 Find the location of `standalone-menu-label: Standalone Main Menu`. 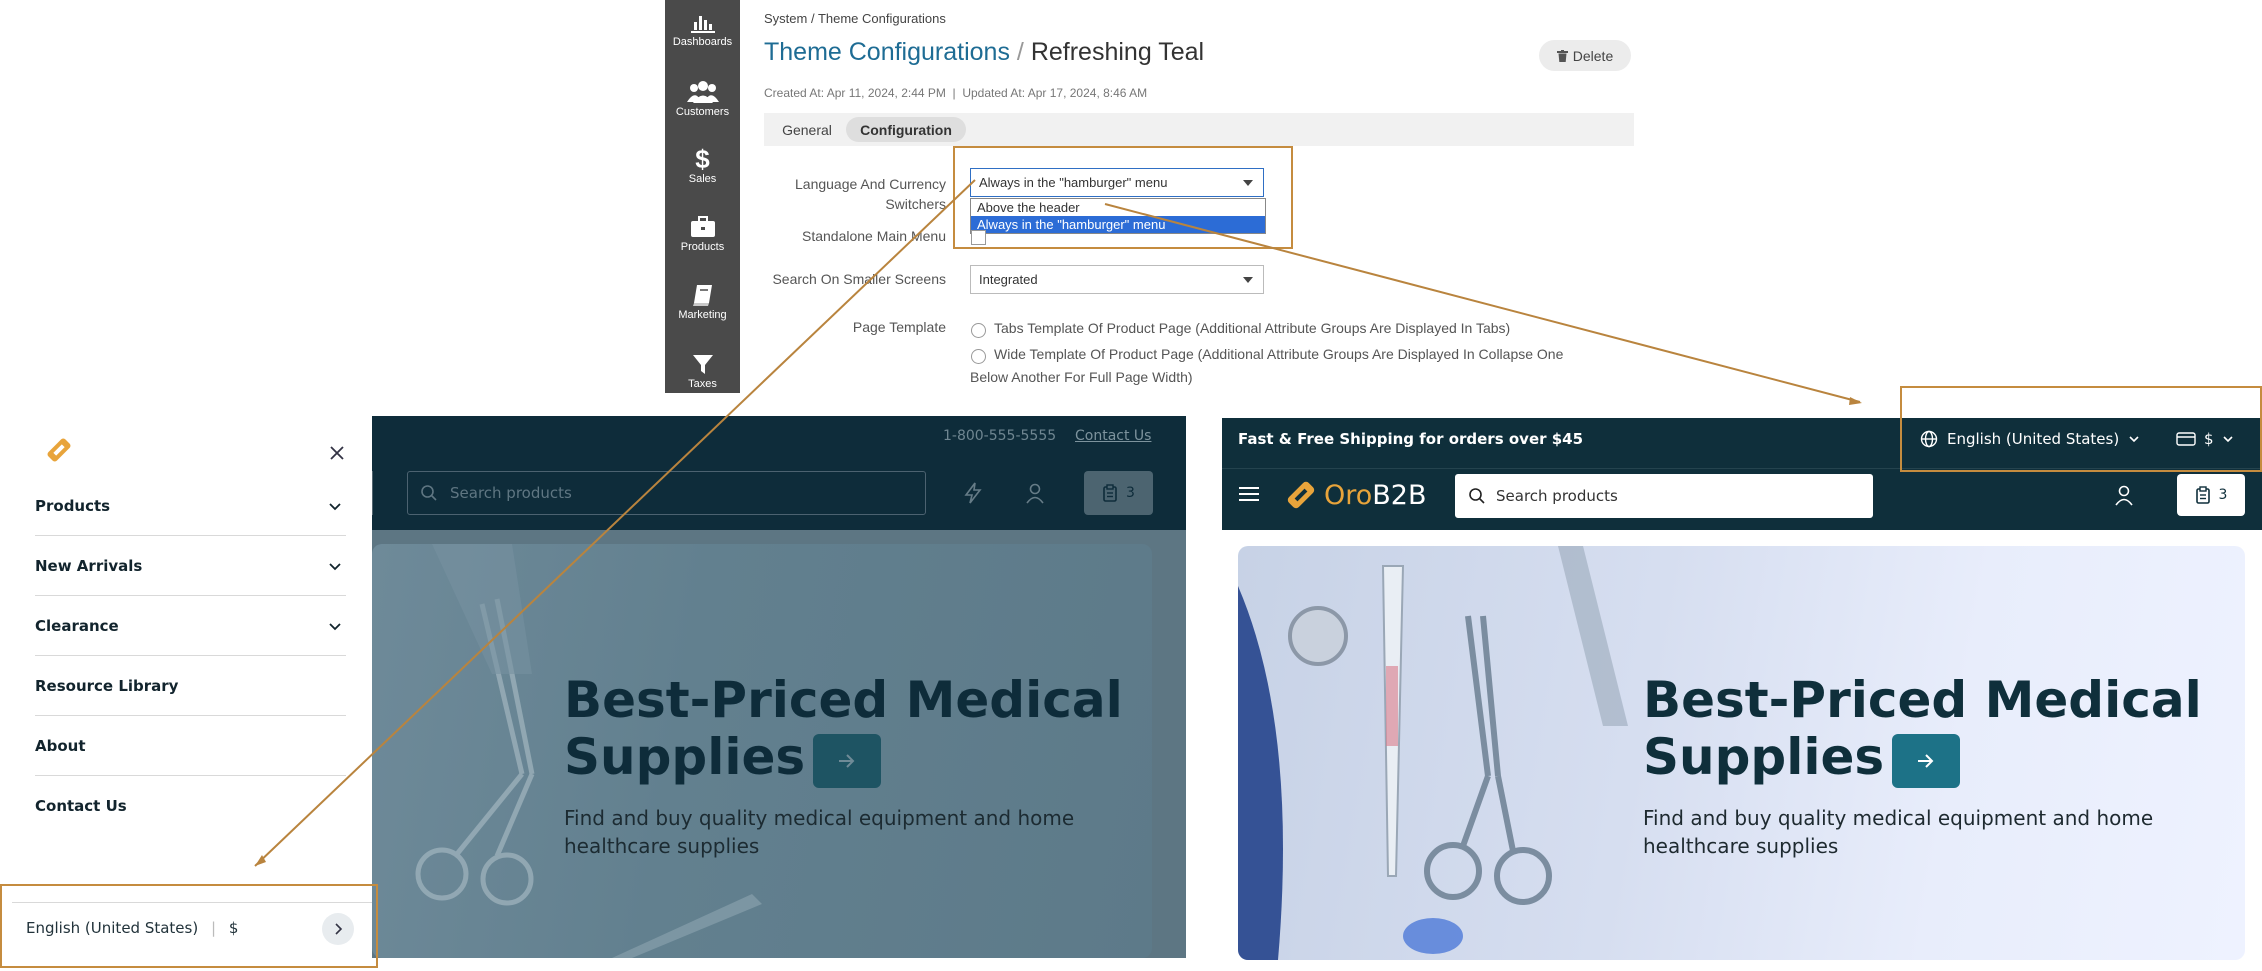

standalone-menu-label: Standalone Main Menu is located at coordinates (874, 236).